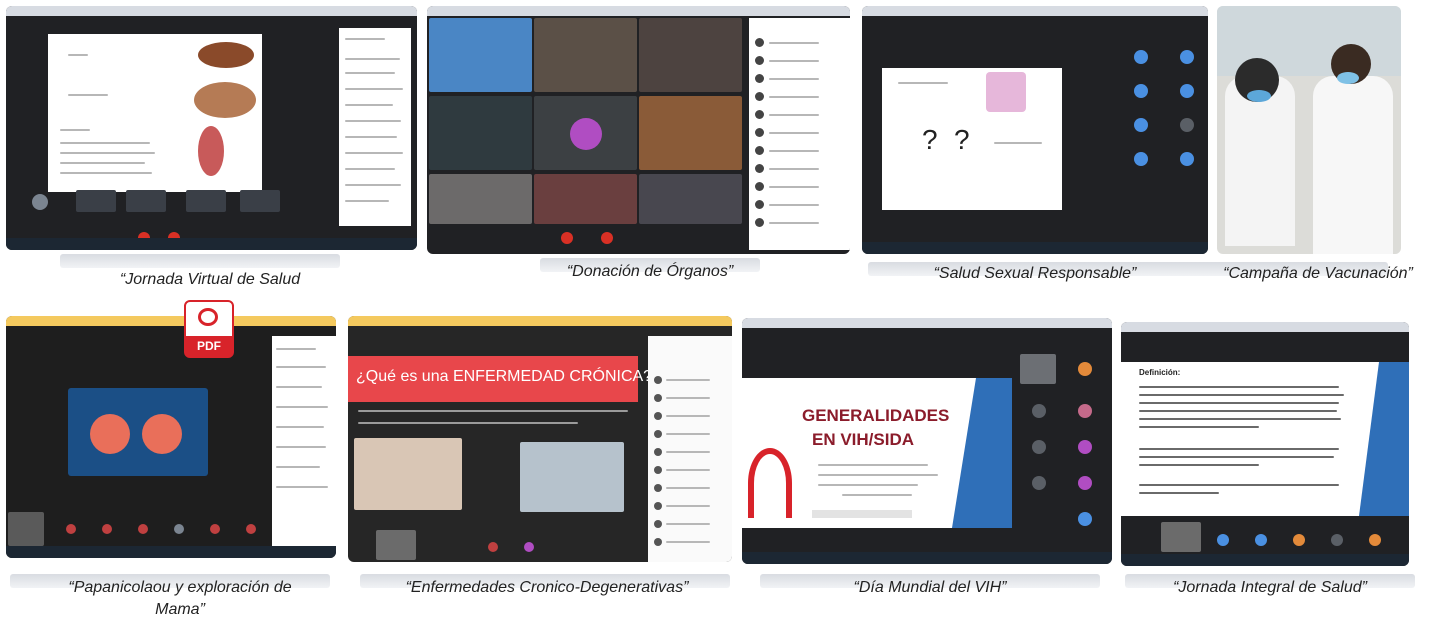  What do you see at coordinates (877, 453) in the screenshot?
I see `presentation-slide: GENERALIDADES EN VIH/SIDA` at bounding box center [877, 453].